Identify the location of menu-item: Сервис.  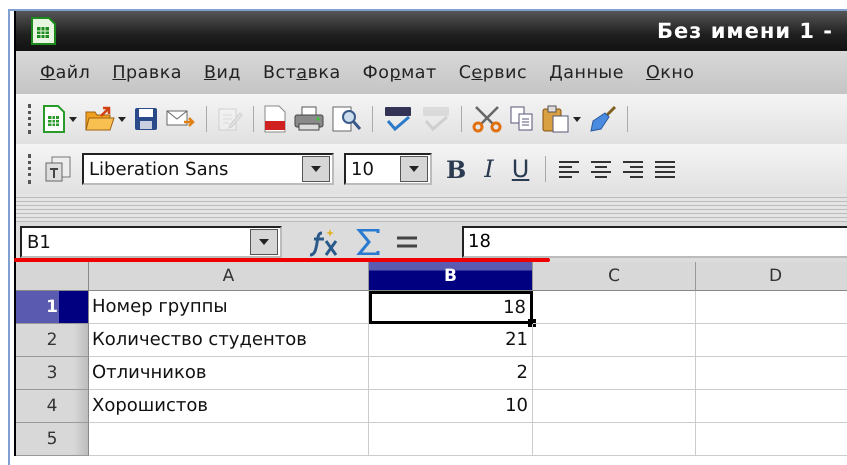
(493, 72).